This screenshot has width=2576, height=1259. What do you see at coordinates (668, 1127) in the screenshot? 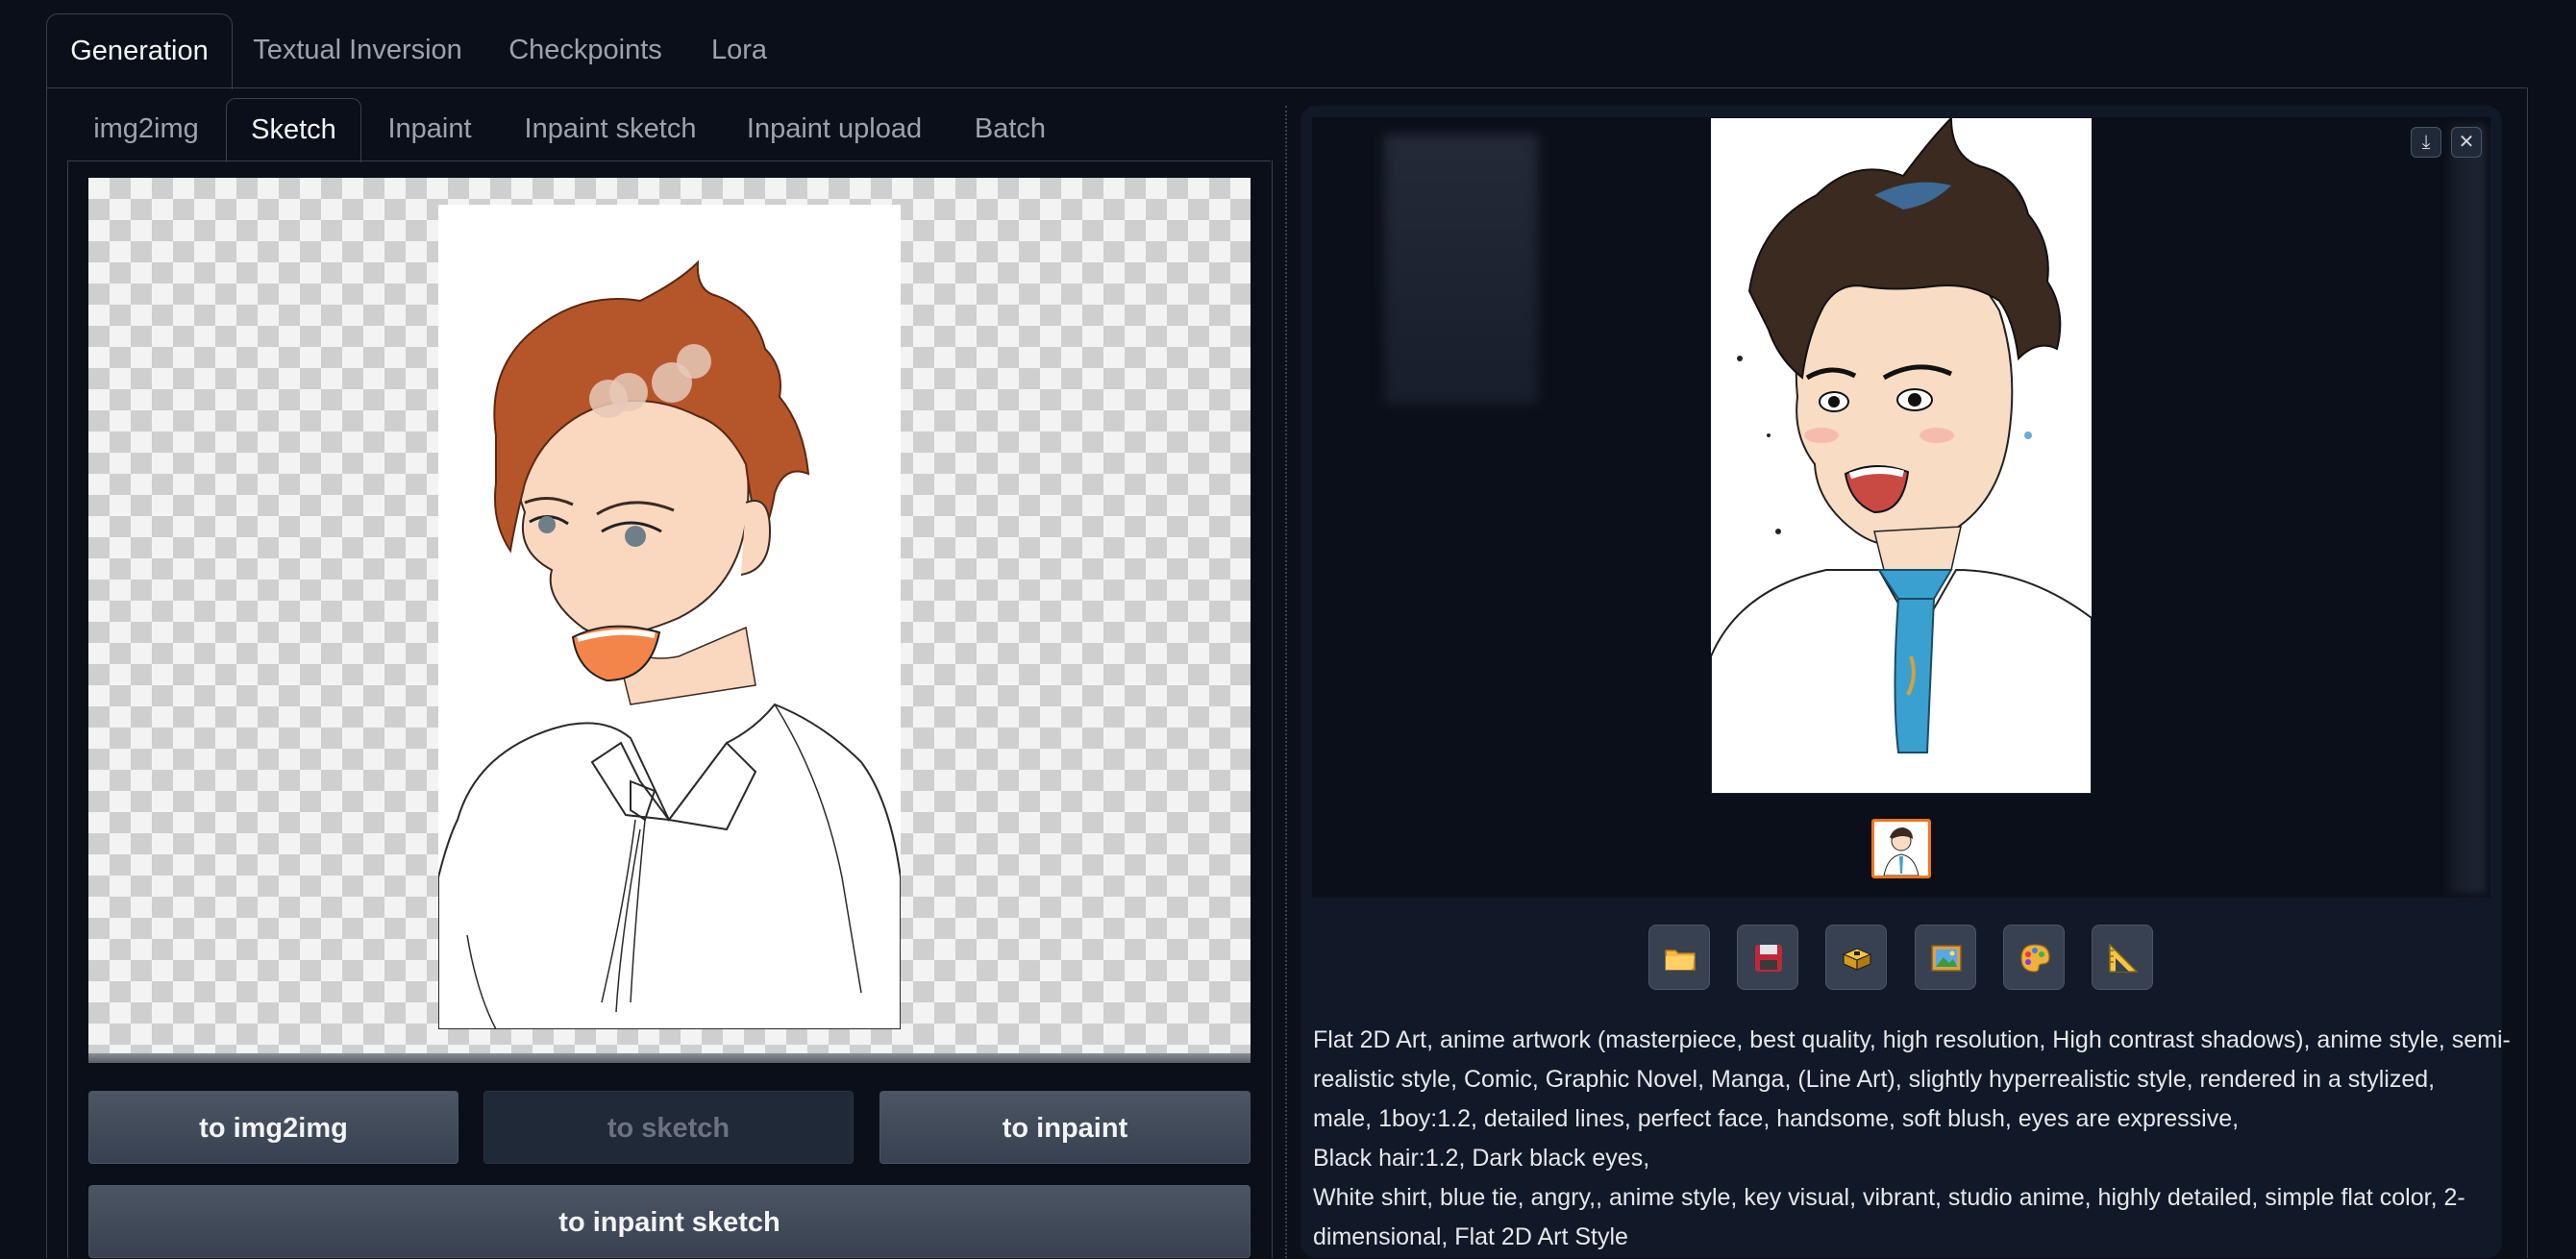
I see `to-sketch-button: to sketch` at bounding box center [668, 1127].